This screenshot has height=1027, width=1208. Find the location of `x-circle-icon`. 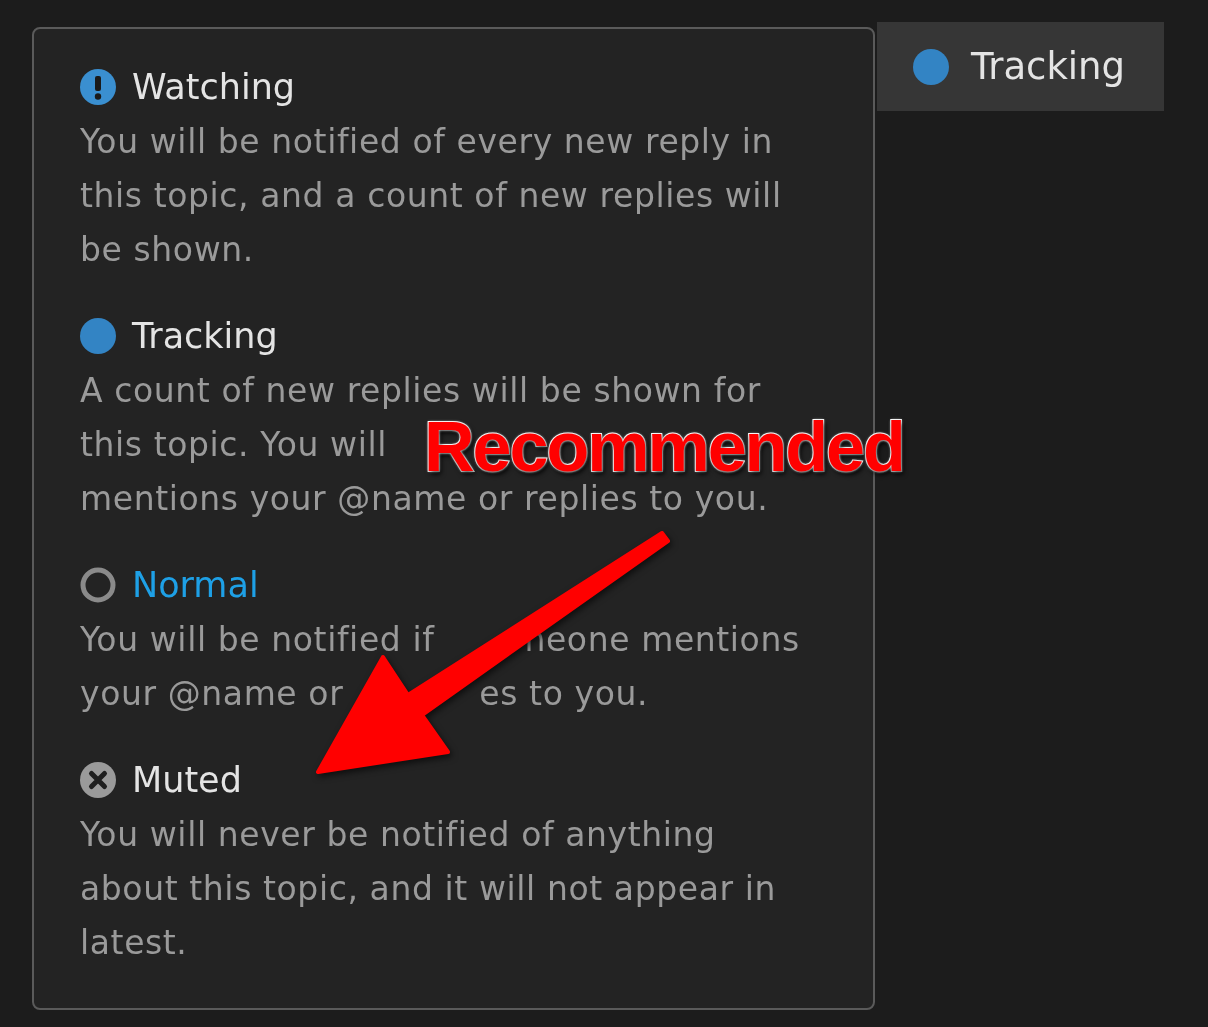

x-circle-icon is located at coordinates (98, 780).